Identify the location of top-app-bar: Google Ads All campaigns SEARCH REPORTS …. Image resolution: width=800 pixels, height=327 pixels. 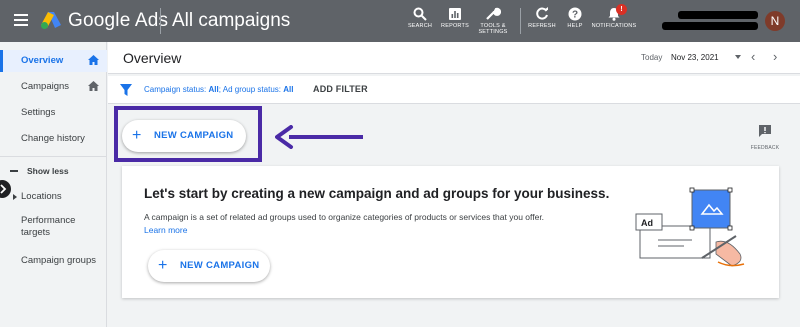
(400, 21).